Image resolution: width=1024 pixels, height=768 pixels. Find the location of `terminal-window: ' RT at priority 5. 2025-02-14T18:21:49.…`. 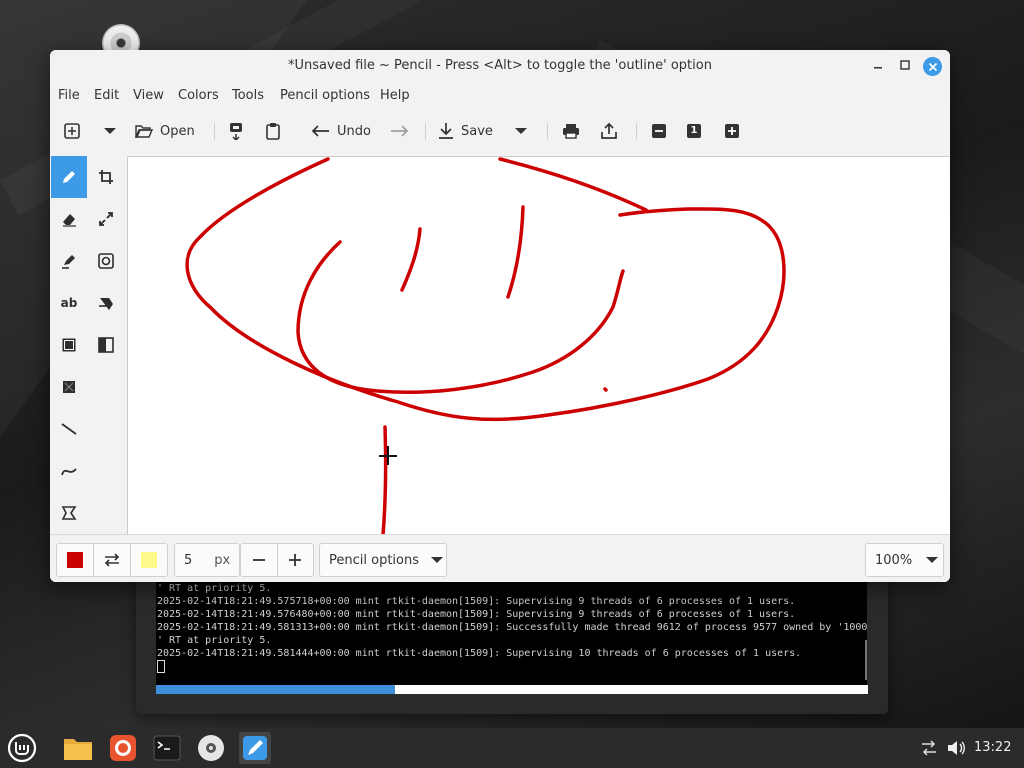

terminal-window: ' RT at priority 5. 2025-02-14T18:21:49.… is located at coordinates (512, 643).